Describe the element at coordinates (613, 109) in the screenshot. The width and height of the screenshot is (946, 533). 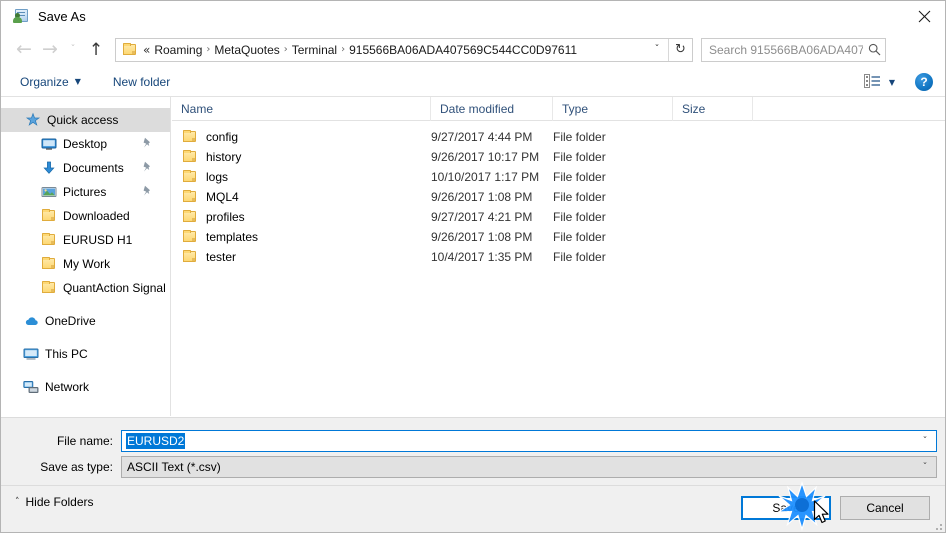
I see `column-header-type: Type` at that location.